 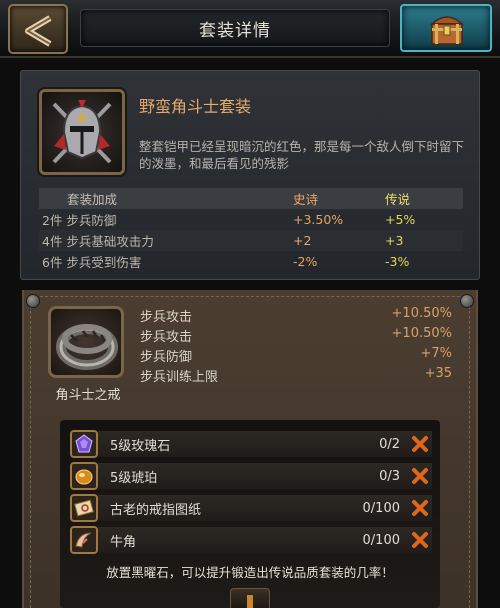 I want to click on treasure-chest-icon, so click(x=447, y=30).